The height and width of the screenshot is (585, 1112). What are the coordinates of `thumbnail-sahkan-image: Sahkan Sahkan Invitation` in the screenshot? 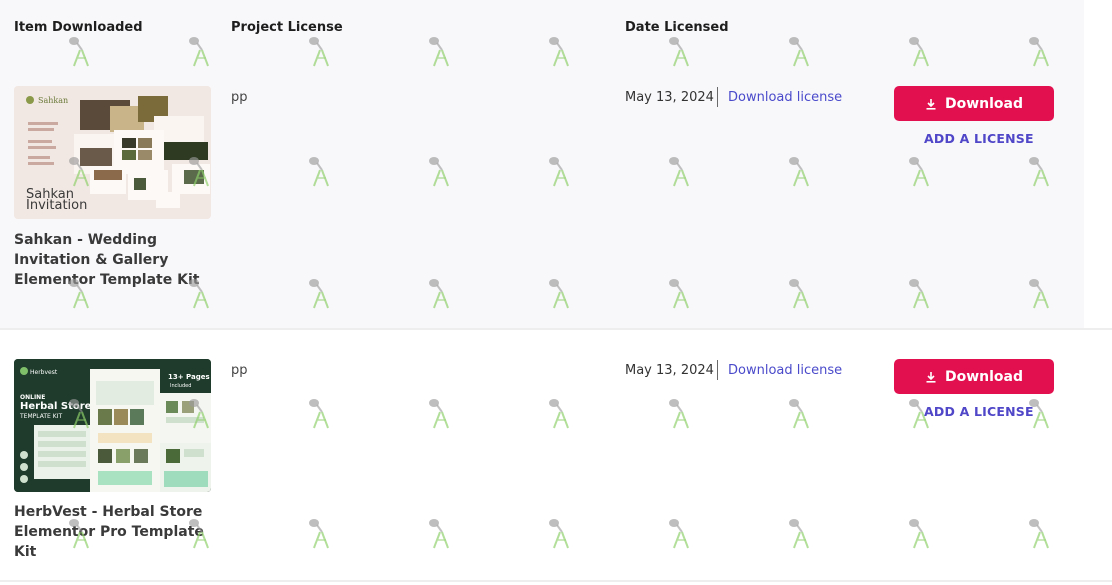 It's located at (112, 152).